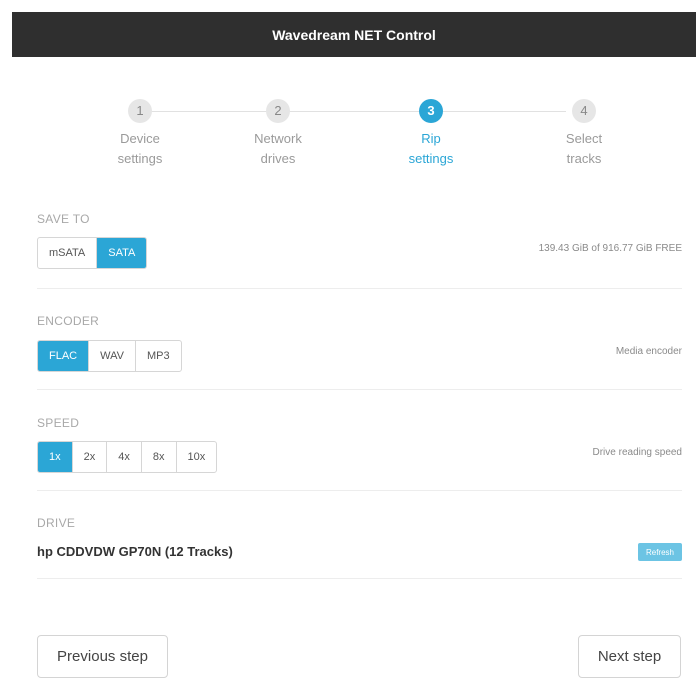 The height and width of the screenshot is (693, 696). I want to click on step-number: 1, so click(140, 111).